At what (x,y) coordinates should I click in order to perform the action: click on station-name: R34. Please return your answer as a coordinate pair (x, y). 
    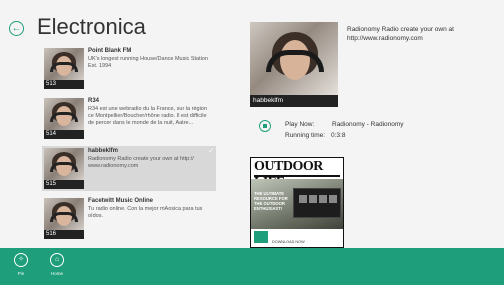
    Looking at the image, I should click on (94, 101).